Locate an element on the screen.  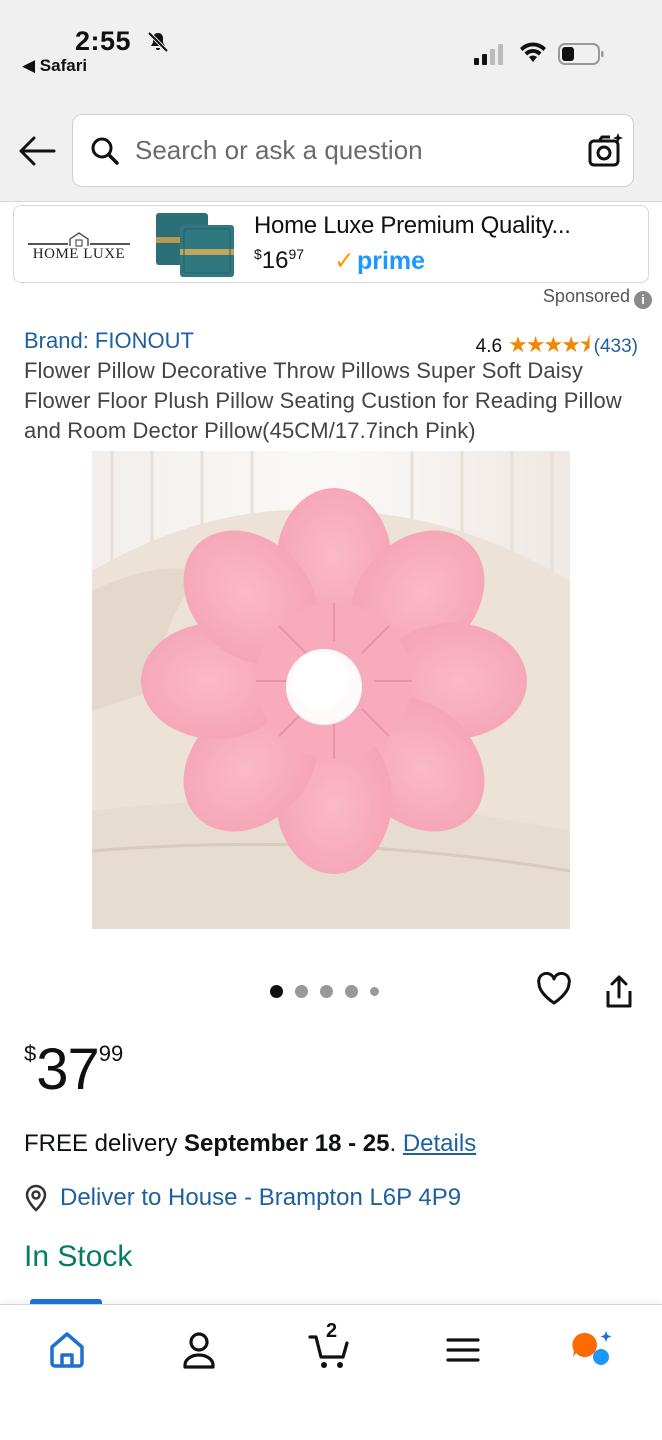
bottom-nav: 2 is located at coordinates (331, 1369).